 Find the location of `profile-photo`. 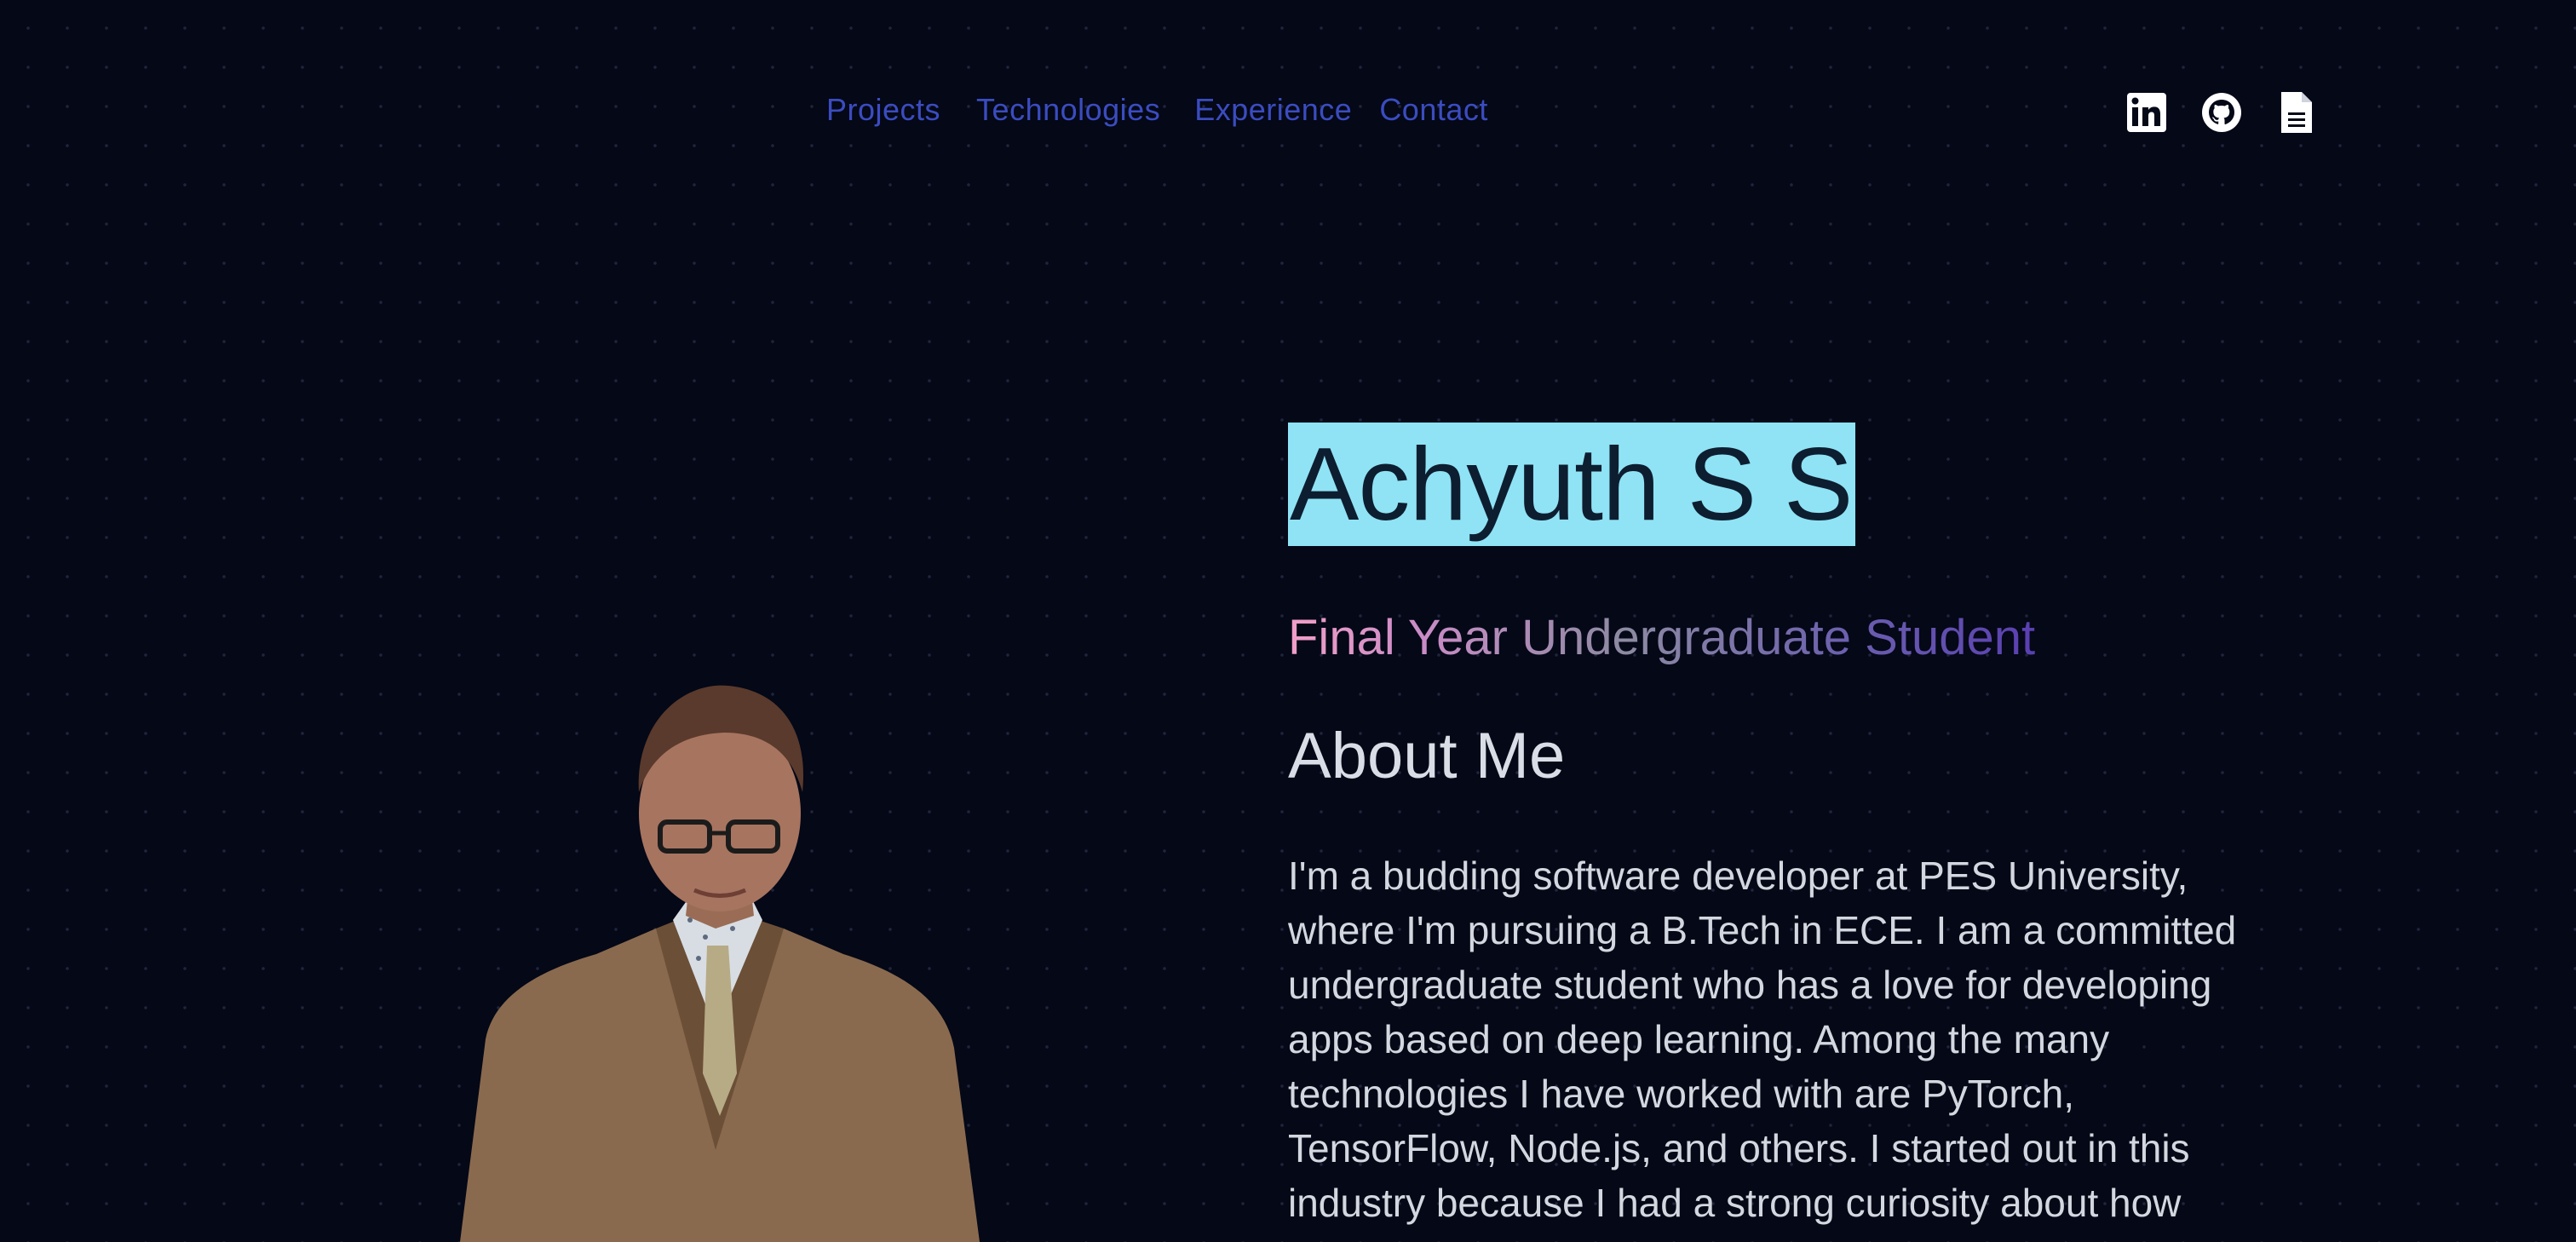

profile-photo is located at coordinates (719, 958).